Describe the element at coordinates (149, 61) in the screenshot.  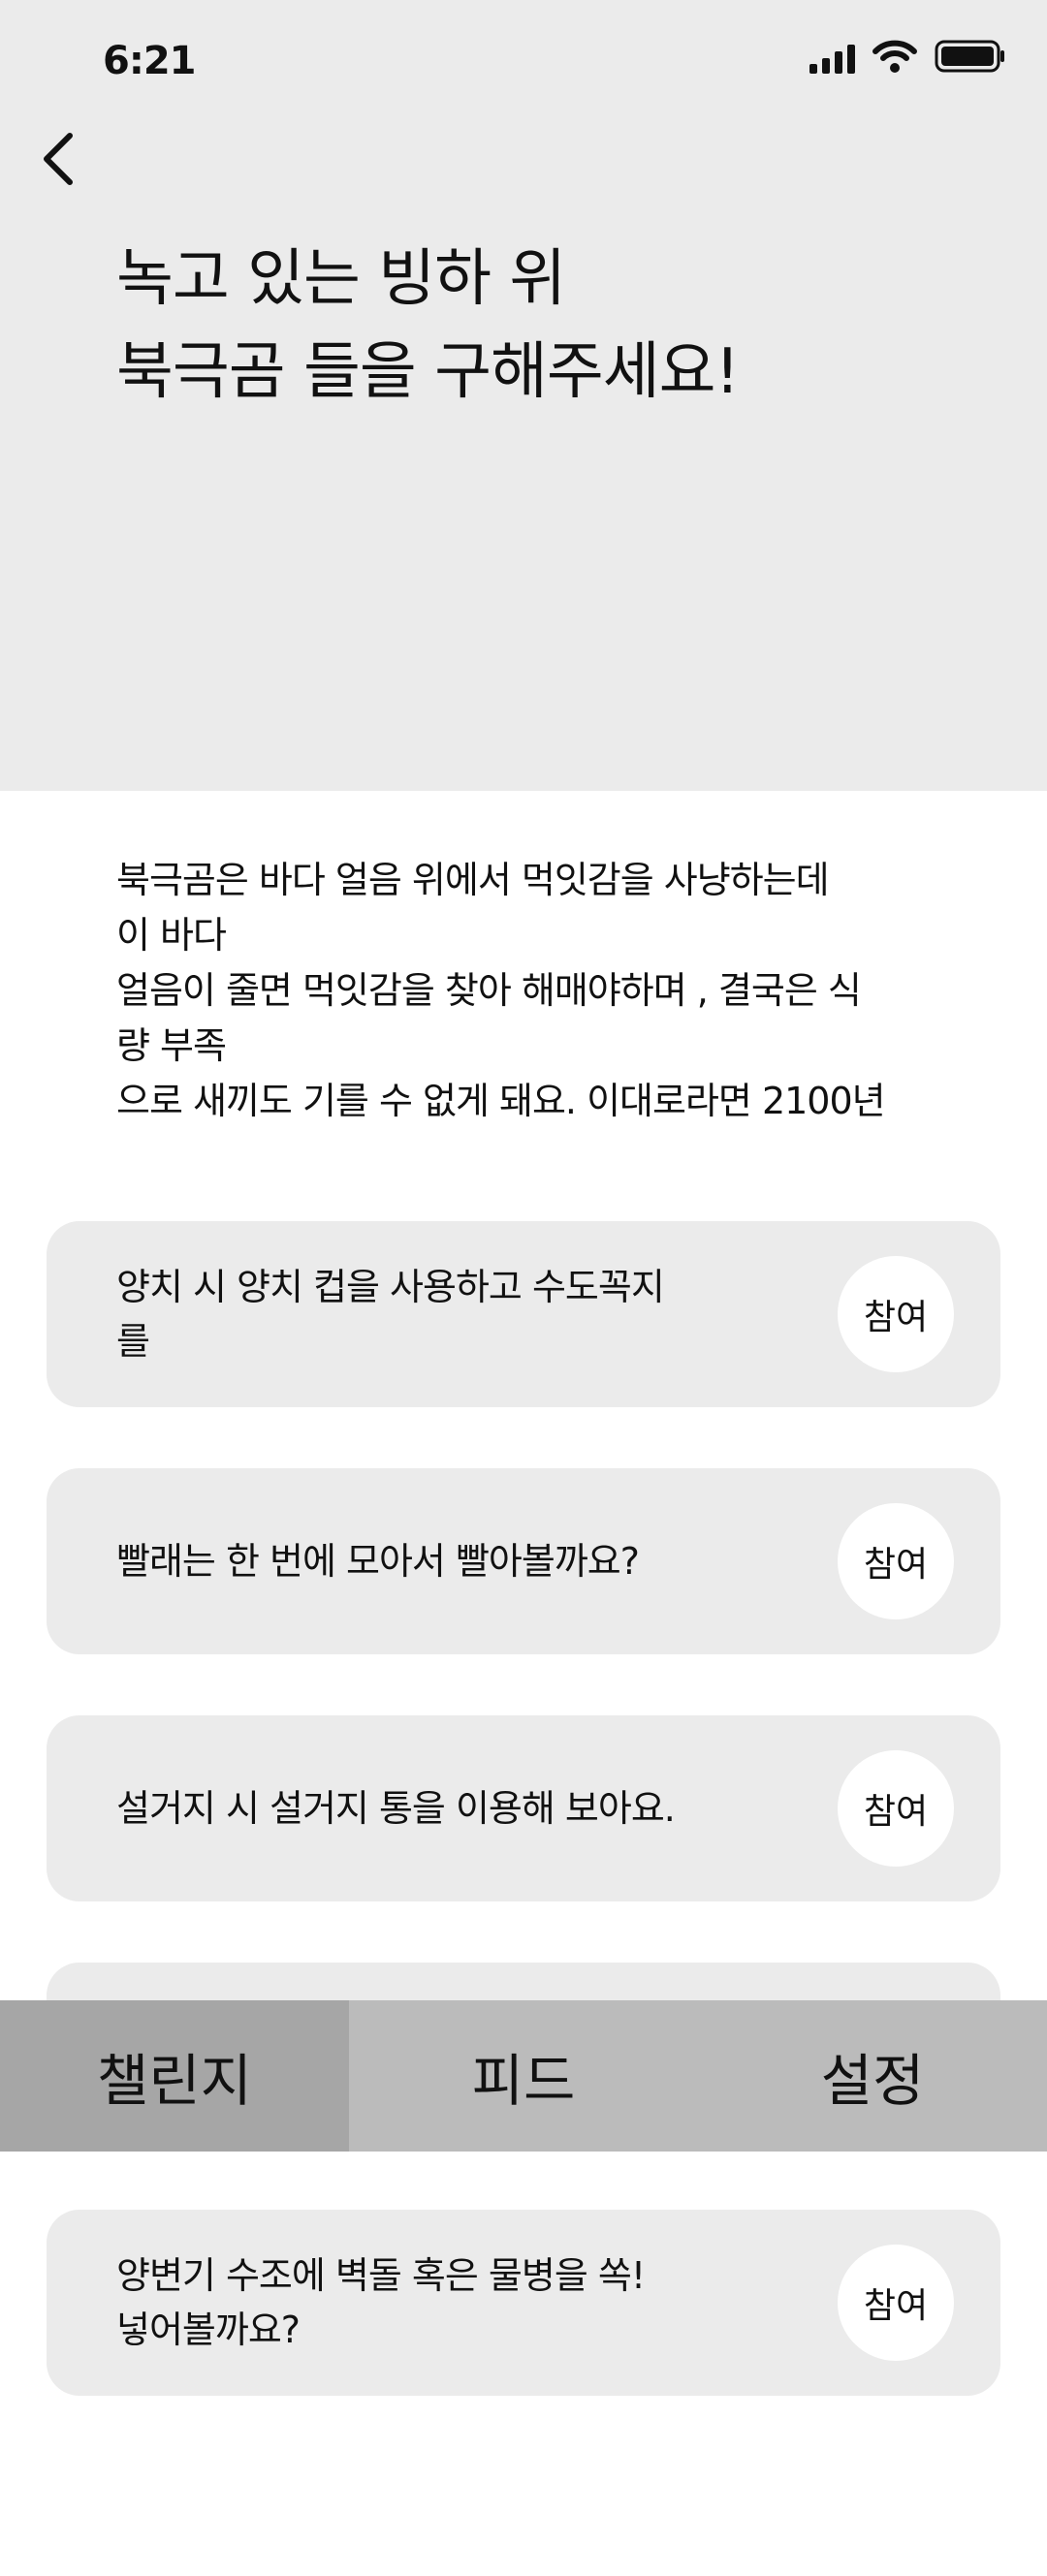
I see `status-time: 6:21` at that location.